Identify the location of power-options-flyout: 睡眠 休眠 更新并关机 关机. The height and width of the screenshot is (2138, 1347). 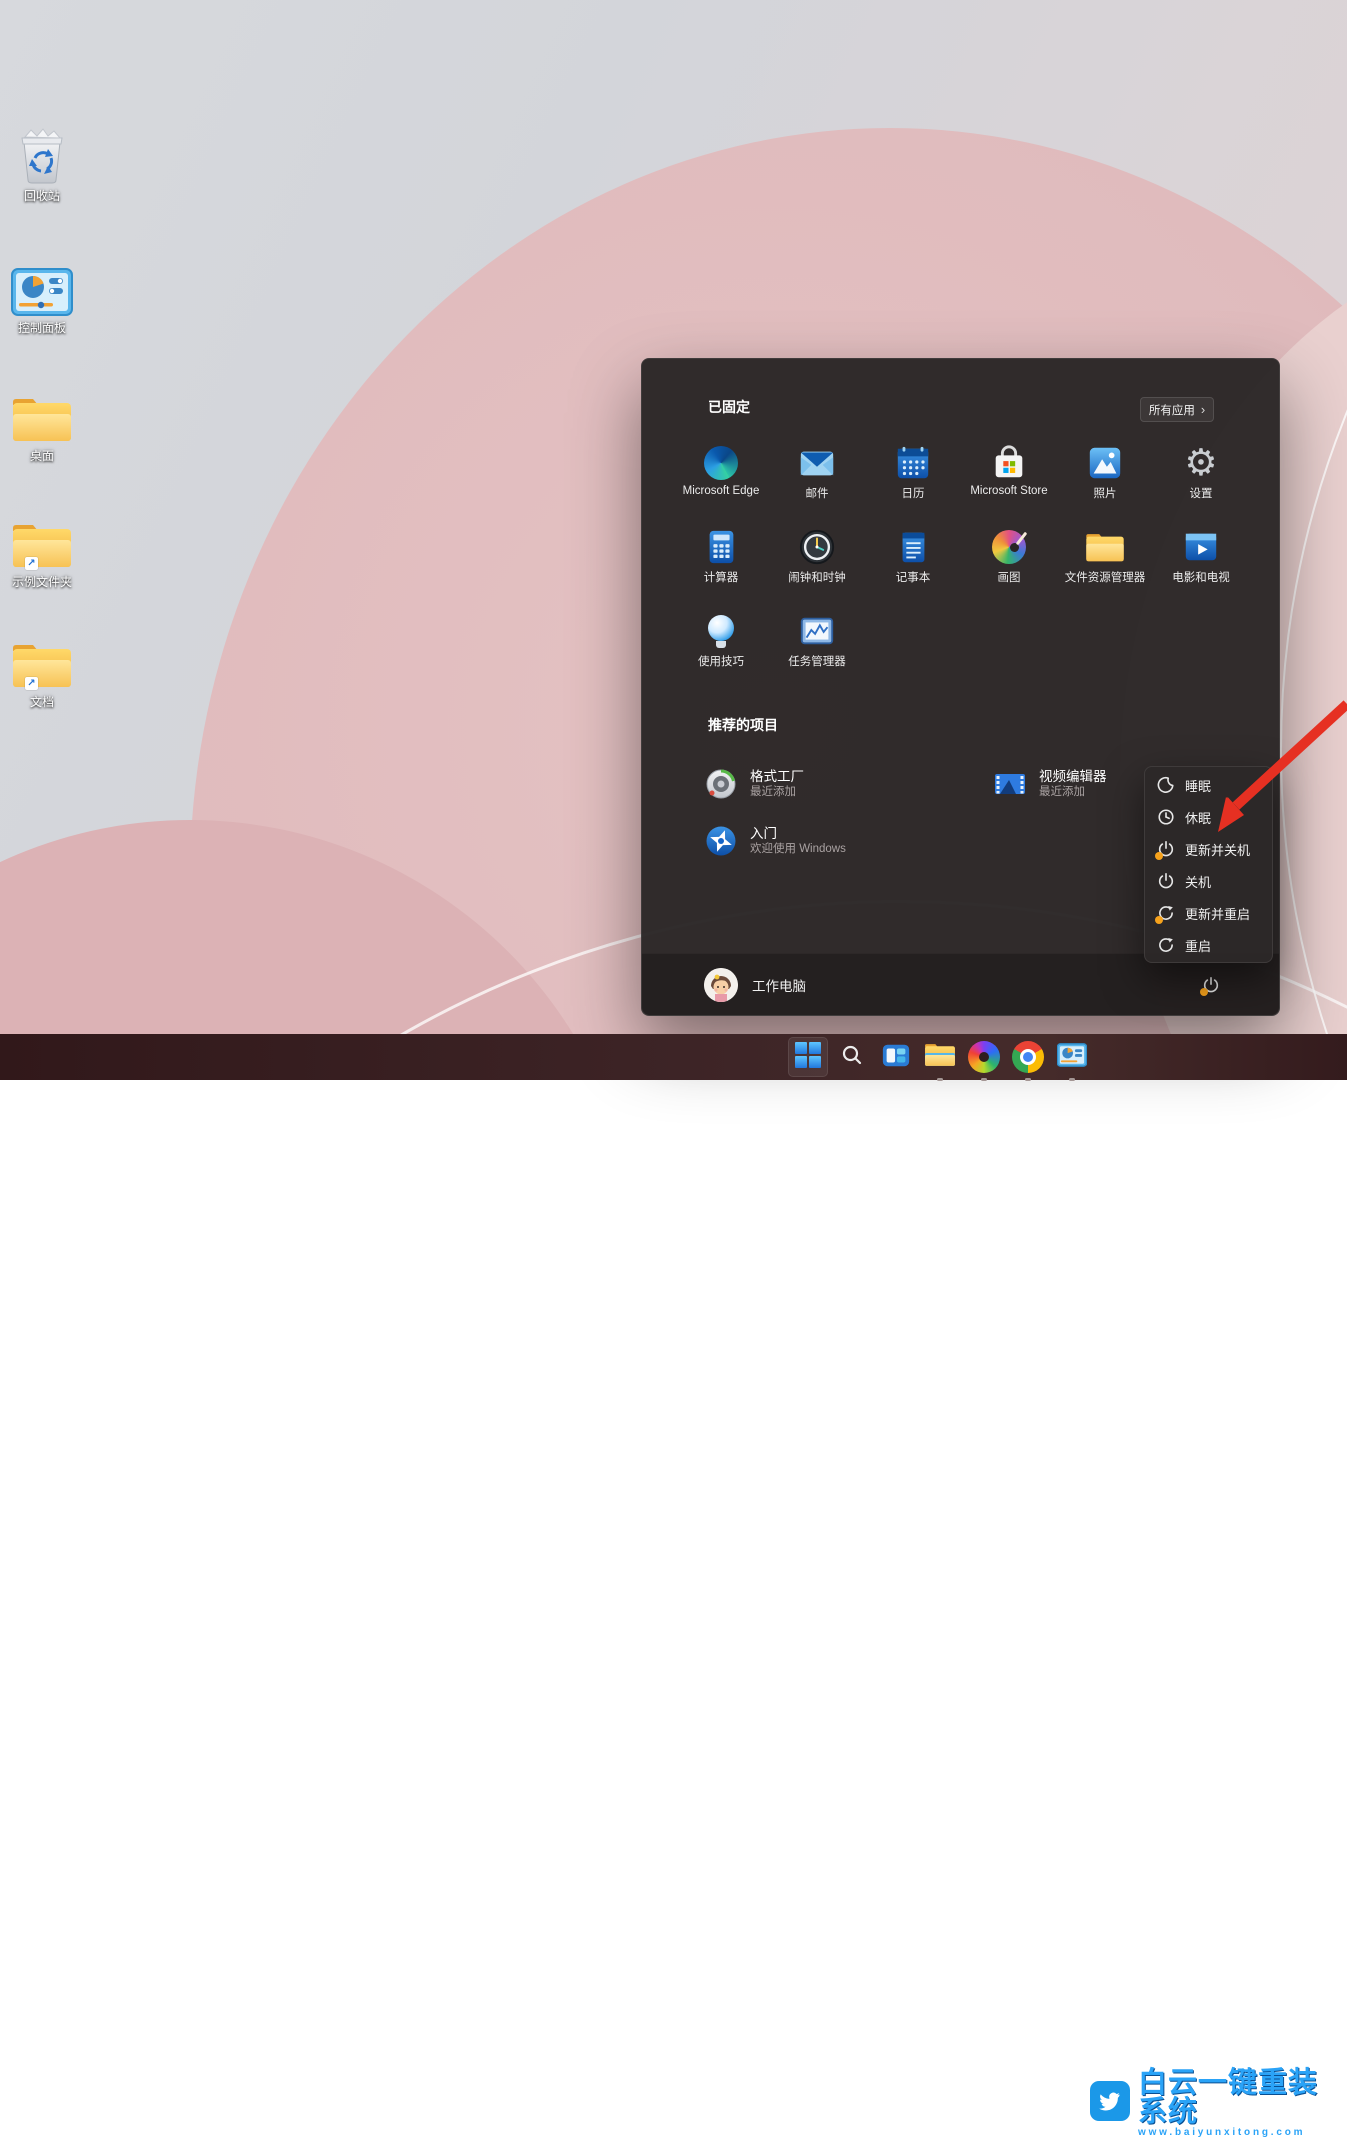
(1208, 864).